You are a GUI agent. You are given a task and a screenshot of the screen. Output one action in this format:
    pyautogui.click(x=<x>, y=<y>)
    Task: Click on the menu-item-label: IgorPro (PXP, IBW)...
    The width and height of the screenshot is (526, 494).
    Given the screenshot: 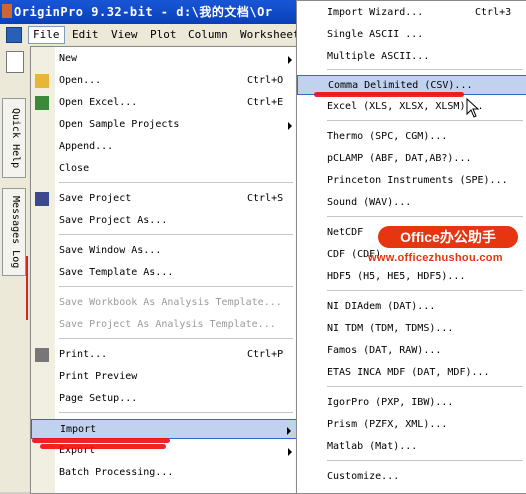 What is the action you would take?
    pyautogui.click(x=390, y=402)
    